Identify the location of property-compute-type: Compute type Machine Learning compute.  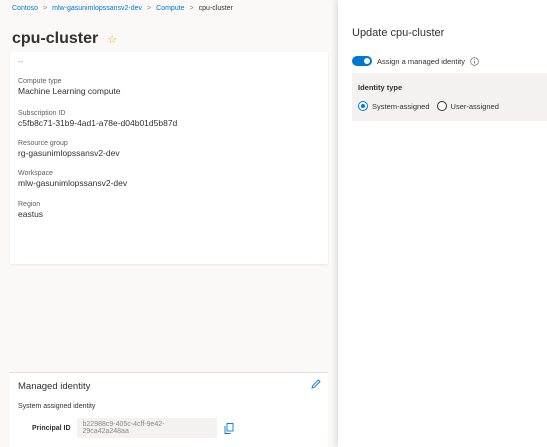
(69, 87).